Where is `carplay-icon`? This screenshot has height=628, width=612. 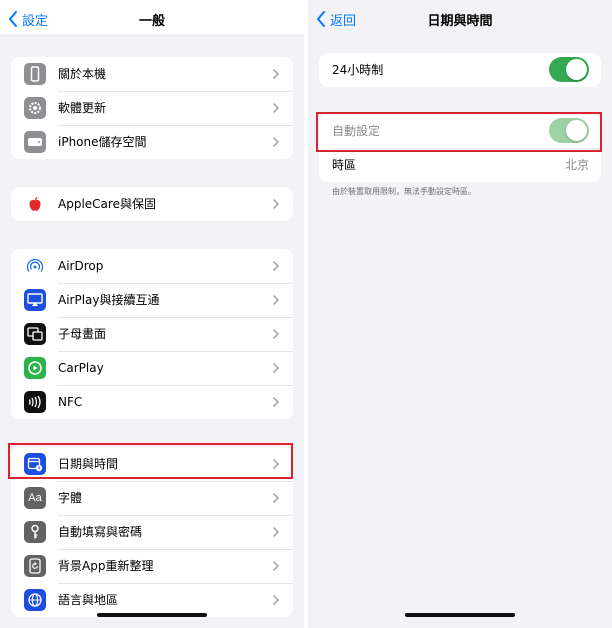 carplay-icon is located at coordinates (35, 368).